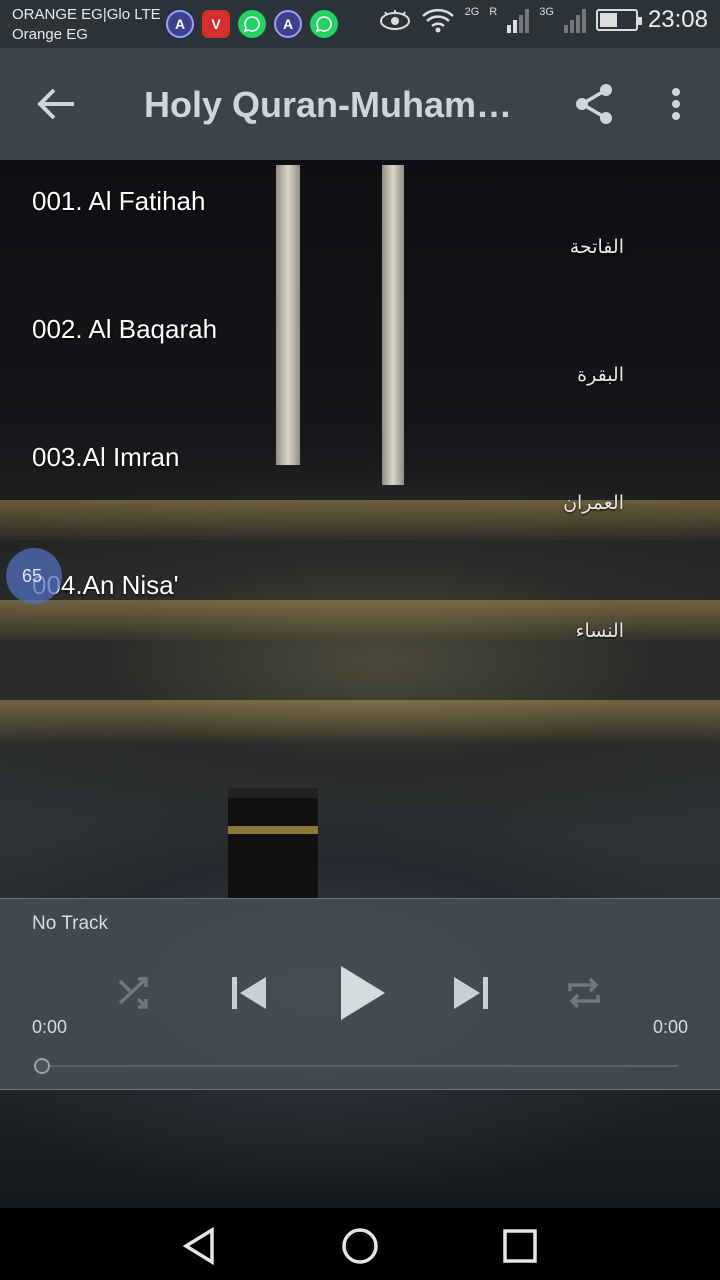 Image resolution: width=720 pixels, height=1280 pixels. I want to click on track-arabic-name: الفاتحة, so click(596, 247).